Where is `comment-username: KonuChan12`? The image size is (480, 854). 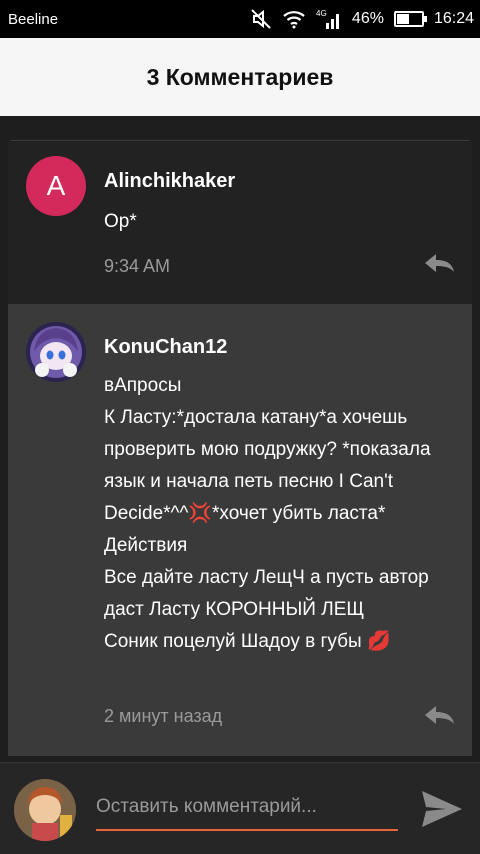 comment-username: KonuChan12 is located at coordinates (165, 347).